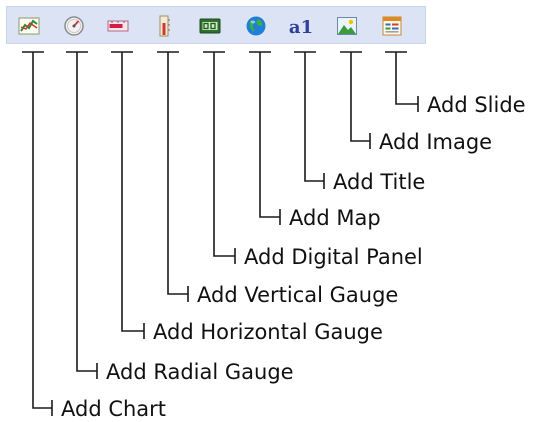 The height and width of the screenshot is (422, 553). I want to click on add-chart-icon, so click(29, 26).